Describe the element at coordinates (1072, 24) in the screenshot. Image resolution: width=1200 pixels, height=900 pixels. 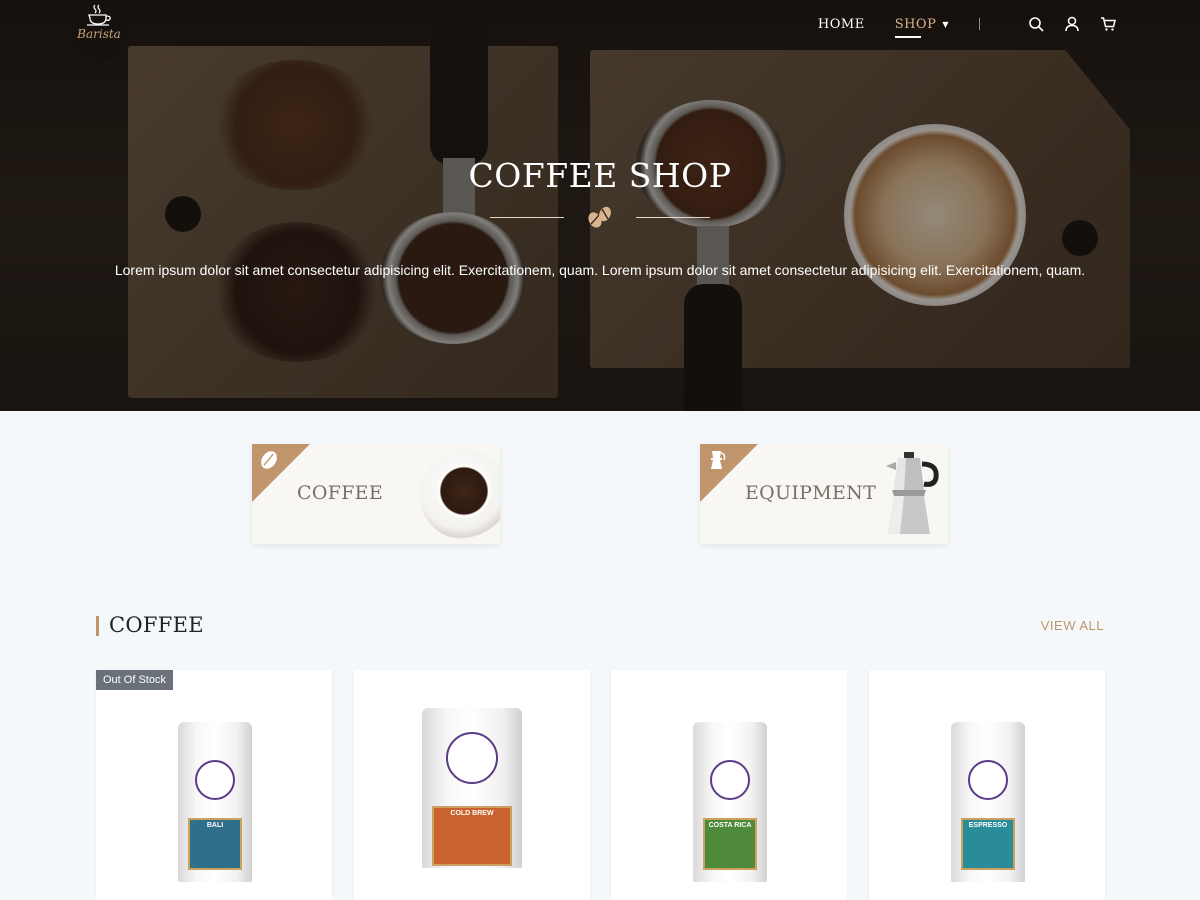
I see `user-icon` at that location.